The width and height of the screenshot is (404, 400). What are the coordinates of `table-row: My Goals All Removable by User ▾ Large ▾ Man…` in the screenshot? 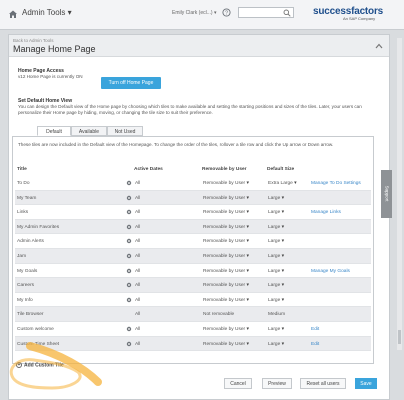 It's located at (193, 271).